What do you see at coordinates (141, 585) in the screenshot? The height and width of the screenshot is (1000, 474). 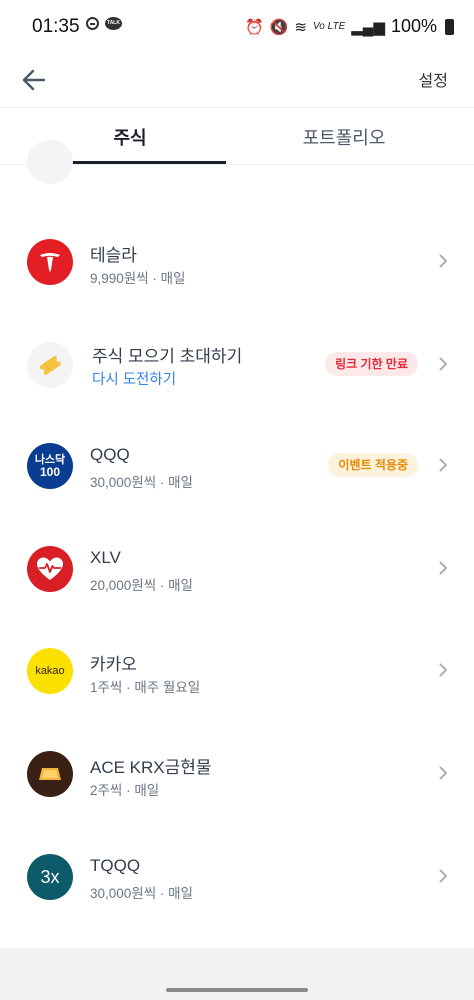 I see `item-subtitle: 20,000원씩 · 매일` at bounding box center [141, 585].